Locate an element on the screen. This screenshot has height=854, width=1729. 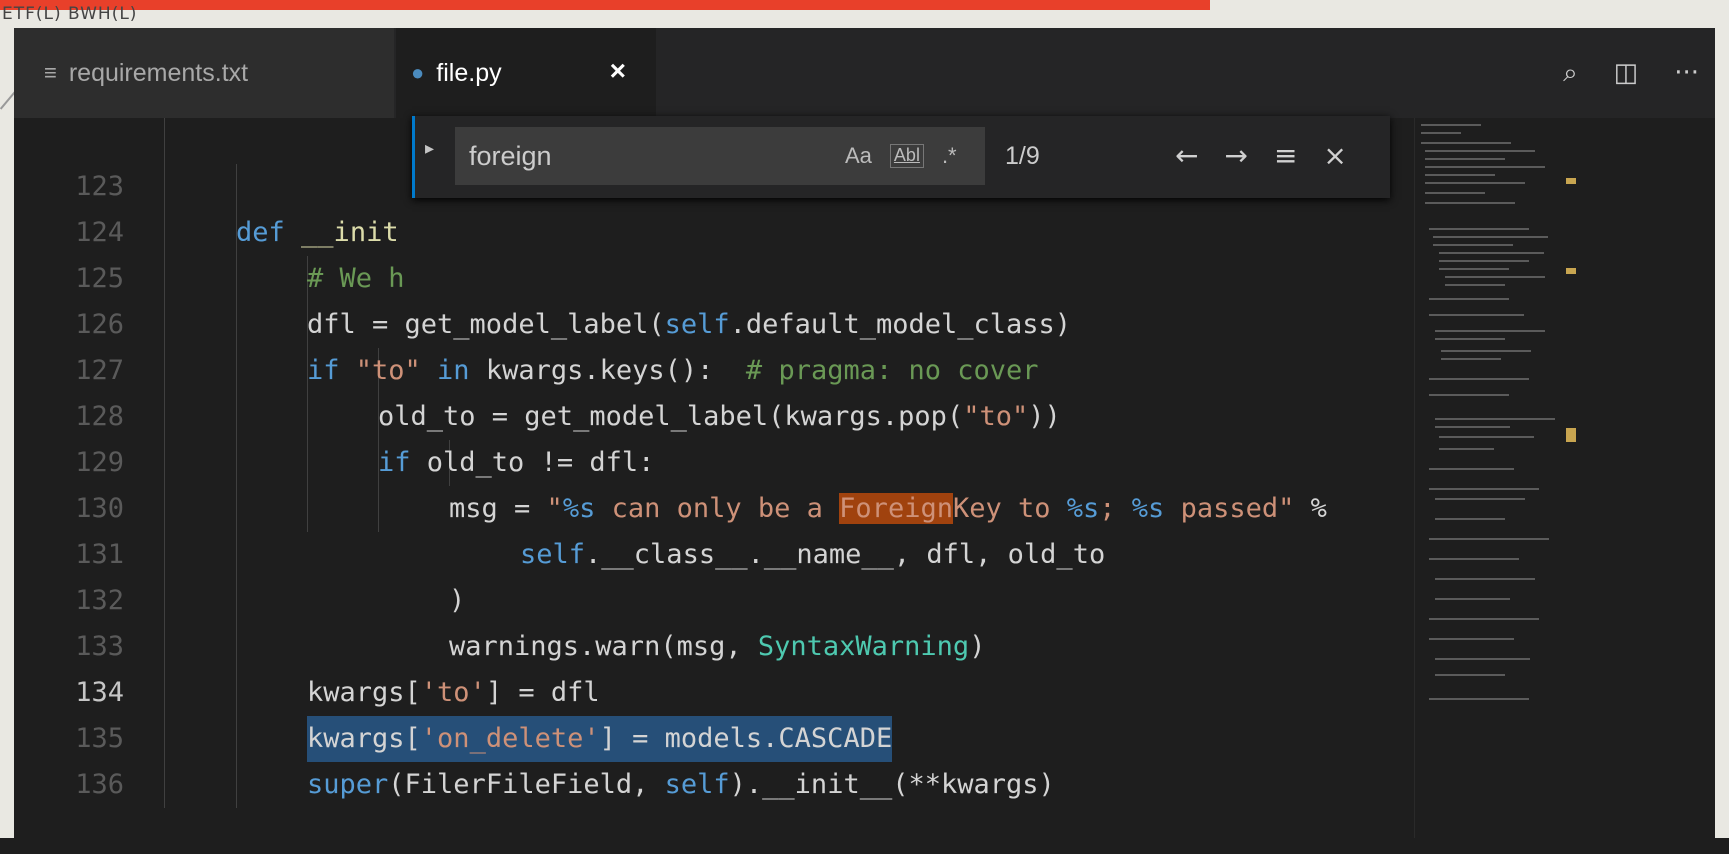
find-navigation: ← → ≡ × is located at coordinates (1261, 156).